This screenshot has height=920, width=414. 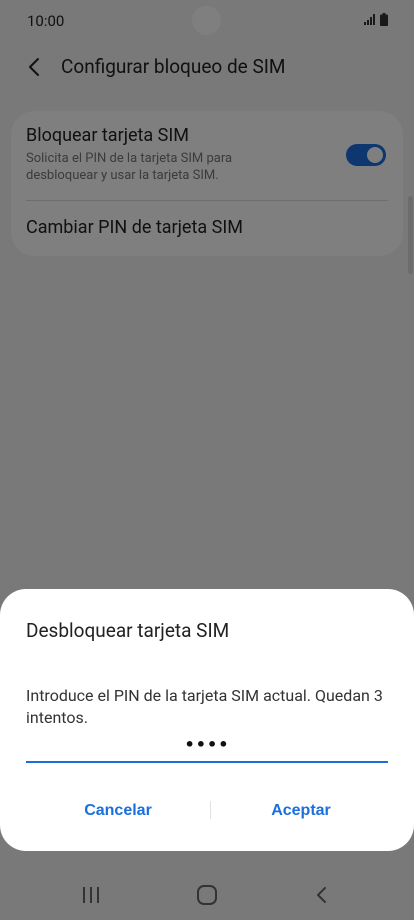 What do you see at coordinates (210, 810) in the screenshot?
I see `button-divider` at bounding box center [210, 810].